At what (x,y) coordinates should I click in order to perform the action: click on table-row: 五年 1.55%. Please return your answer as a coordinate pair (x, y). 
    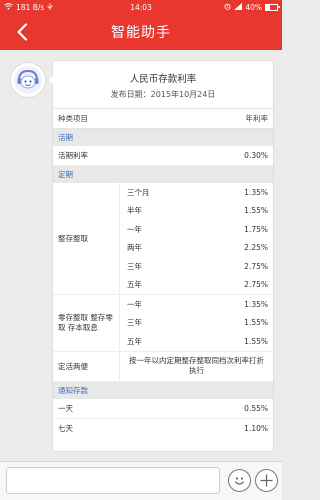
    Looking at the image, I should click on (196, 341).